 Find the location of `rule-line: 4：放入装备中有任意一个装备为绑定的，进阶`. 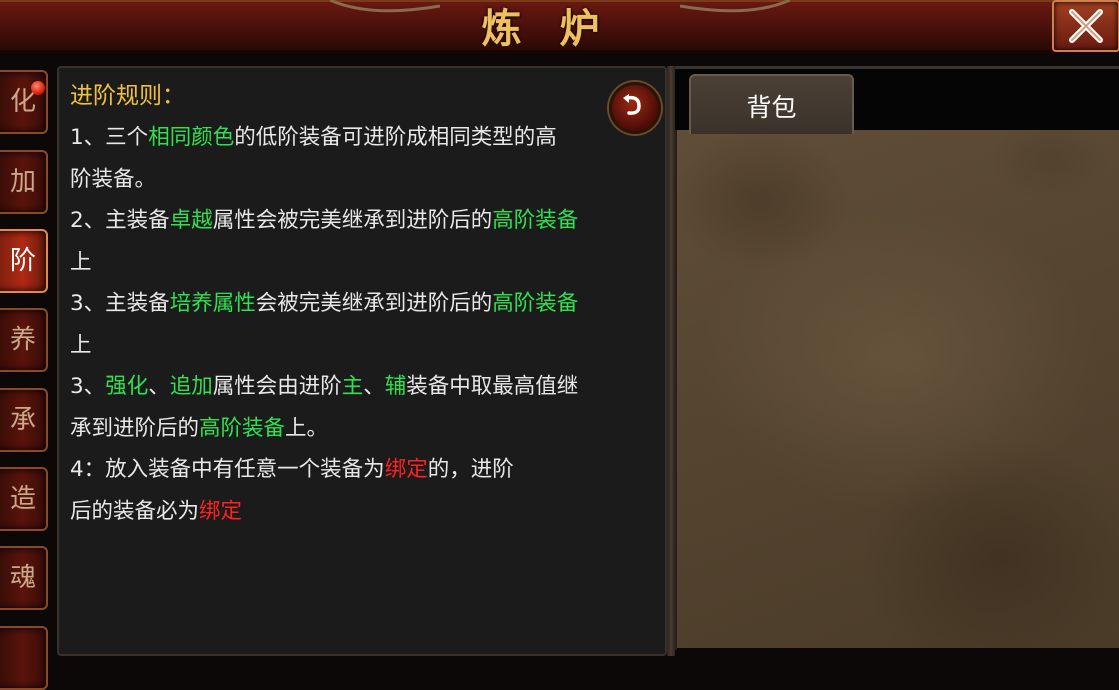

rule-line: 4：放入装备中有任意一个装备为绑定的，进阶 is located at coordinates (292, 467).